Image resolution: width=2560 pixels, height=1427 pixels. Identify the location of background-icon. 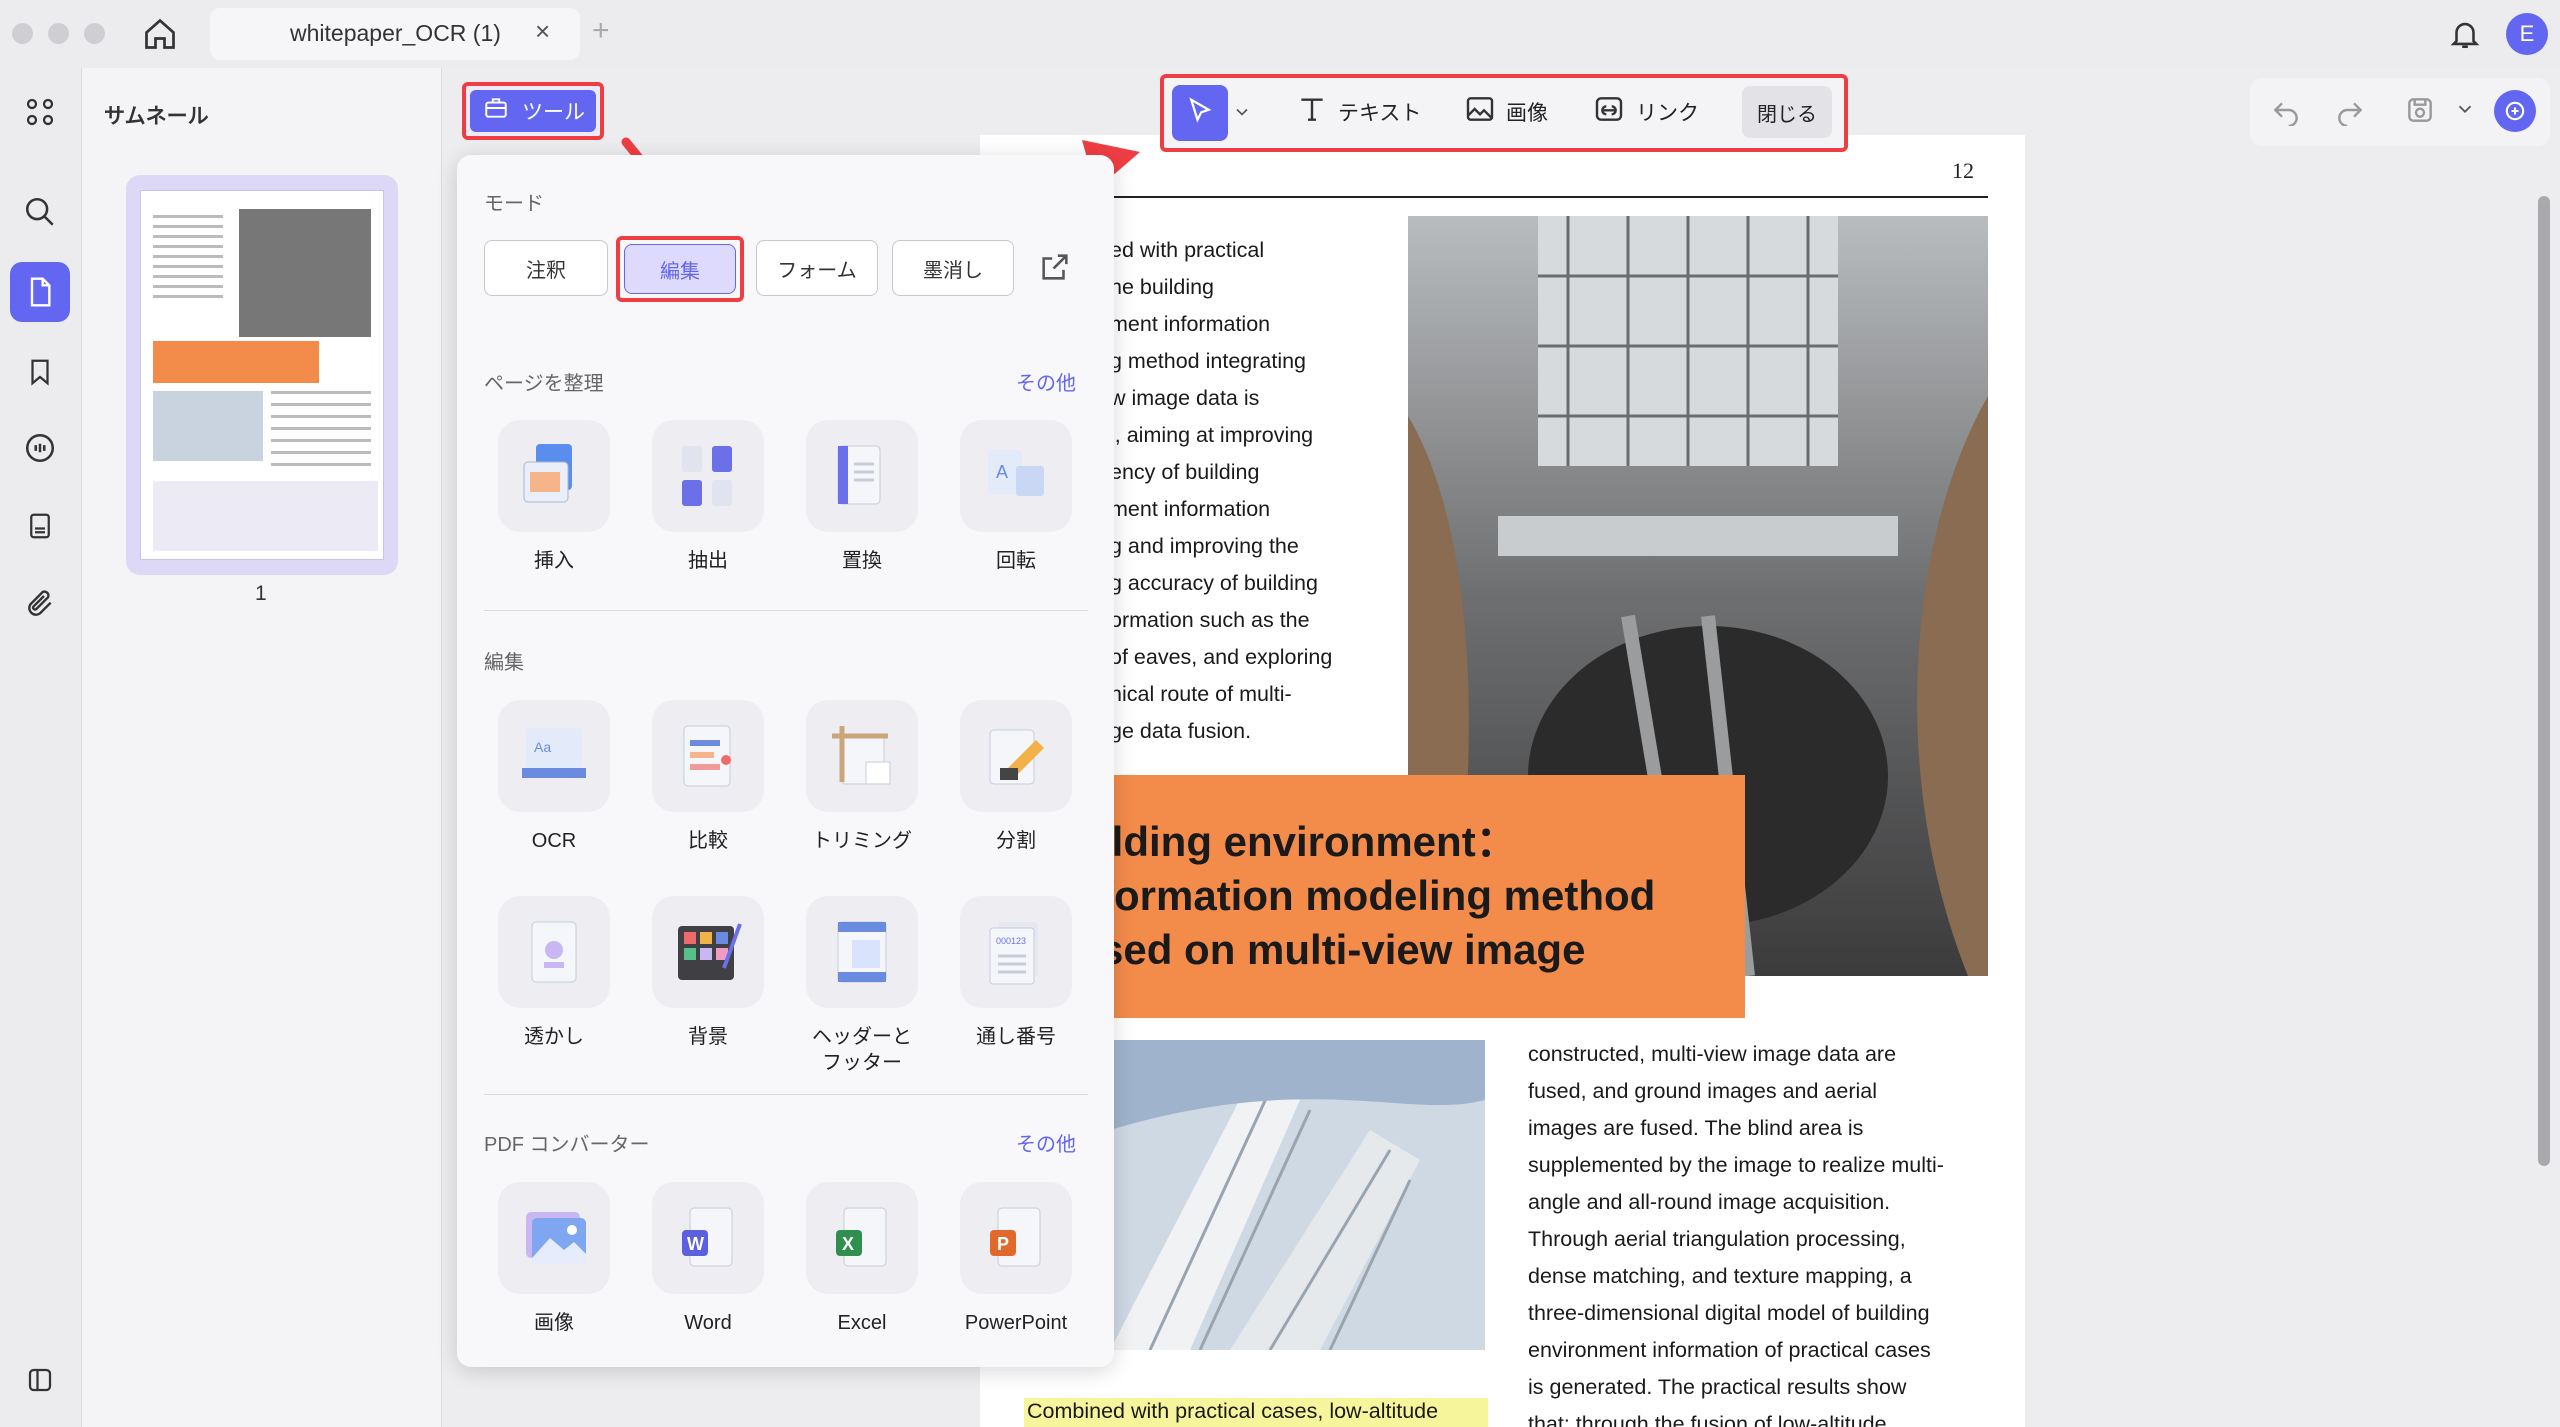
(710, 951).